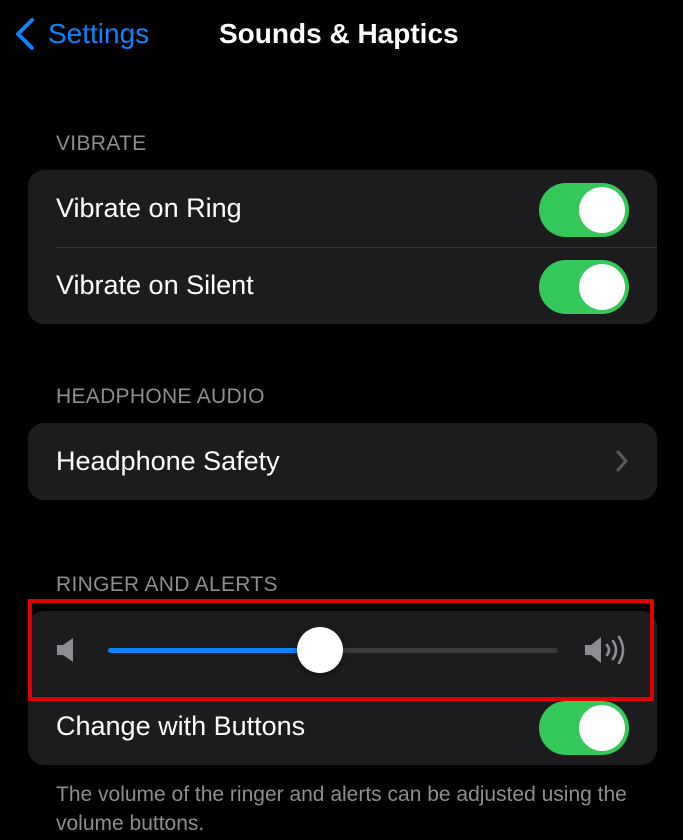  I want to click on back-button: Settings, so click(80, 34).